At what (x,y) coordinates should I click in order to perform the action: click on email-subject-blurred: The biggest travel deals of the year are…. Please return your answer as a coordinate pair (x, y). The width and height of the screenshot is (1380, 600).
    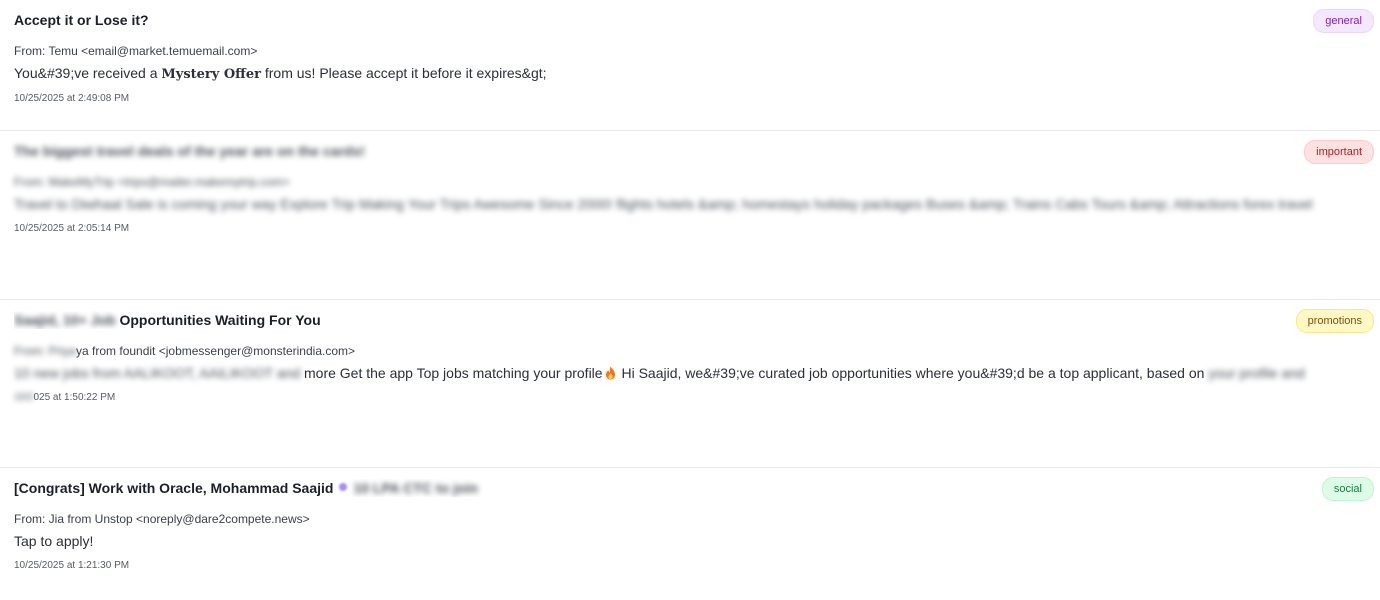
    Looking at the image, I should click on (189, 151).